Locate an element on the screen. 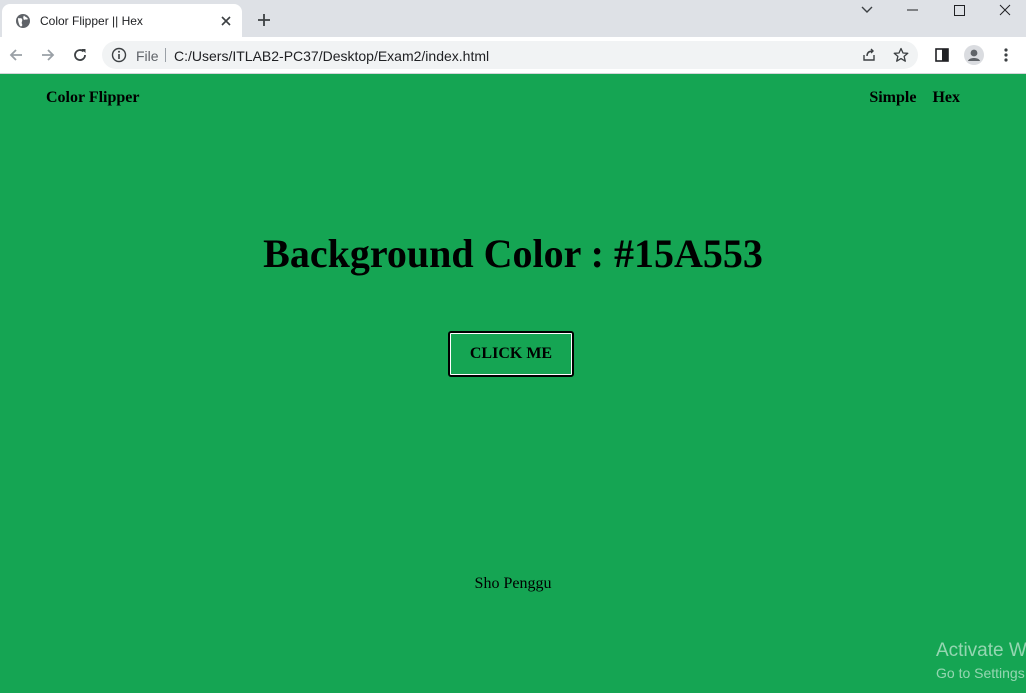 Image resolution: width=1026 pixels, height=693 pixels. tab-title: Color Flipper || Hex is located at coordinates (91, 20).